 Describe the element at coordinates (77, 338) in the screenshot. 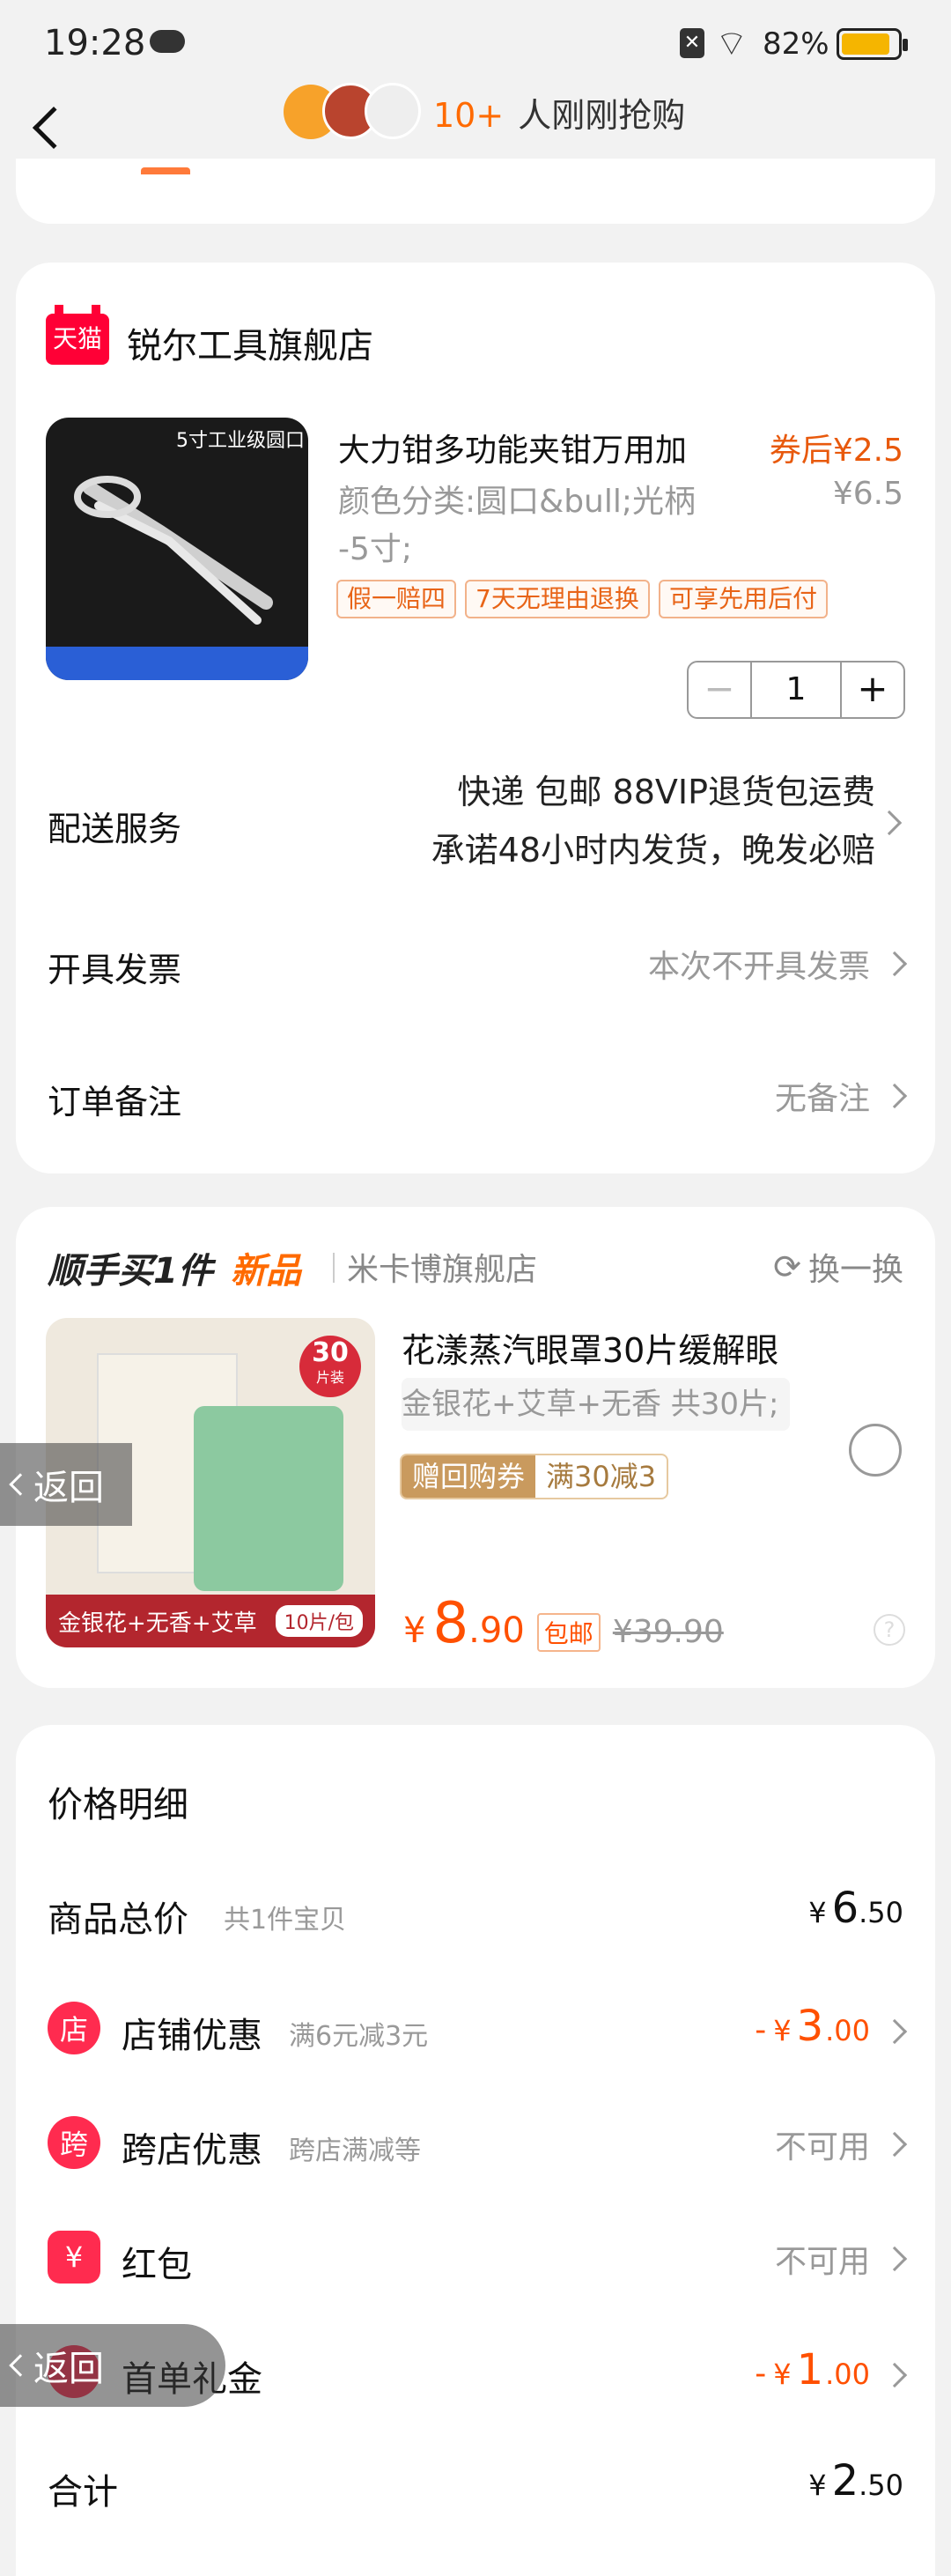

I see `tmall-badge-text: 天猫` at that location.